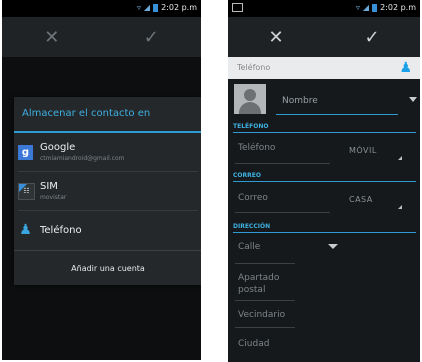 This screenshot has width=422, height=362. I want to click on sim-icon: ☷, so click(26, 191).